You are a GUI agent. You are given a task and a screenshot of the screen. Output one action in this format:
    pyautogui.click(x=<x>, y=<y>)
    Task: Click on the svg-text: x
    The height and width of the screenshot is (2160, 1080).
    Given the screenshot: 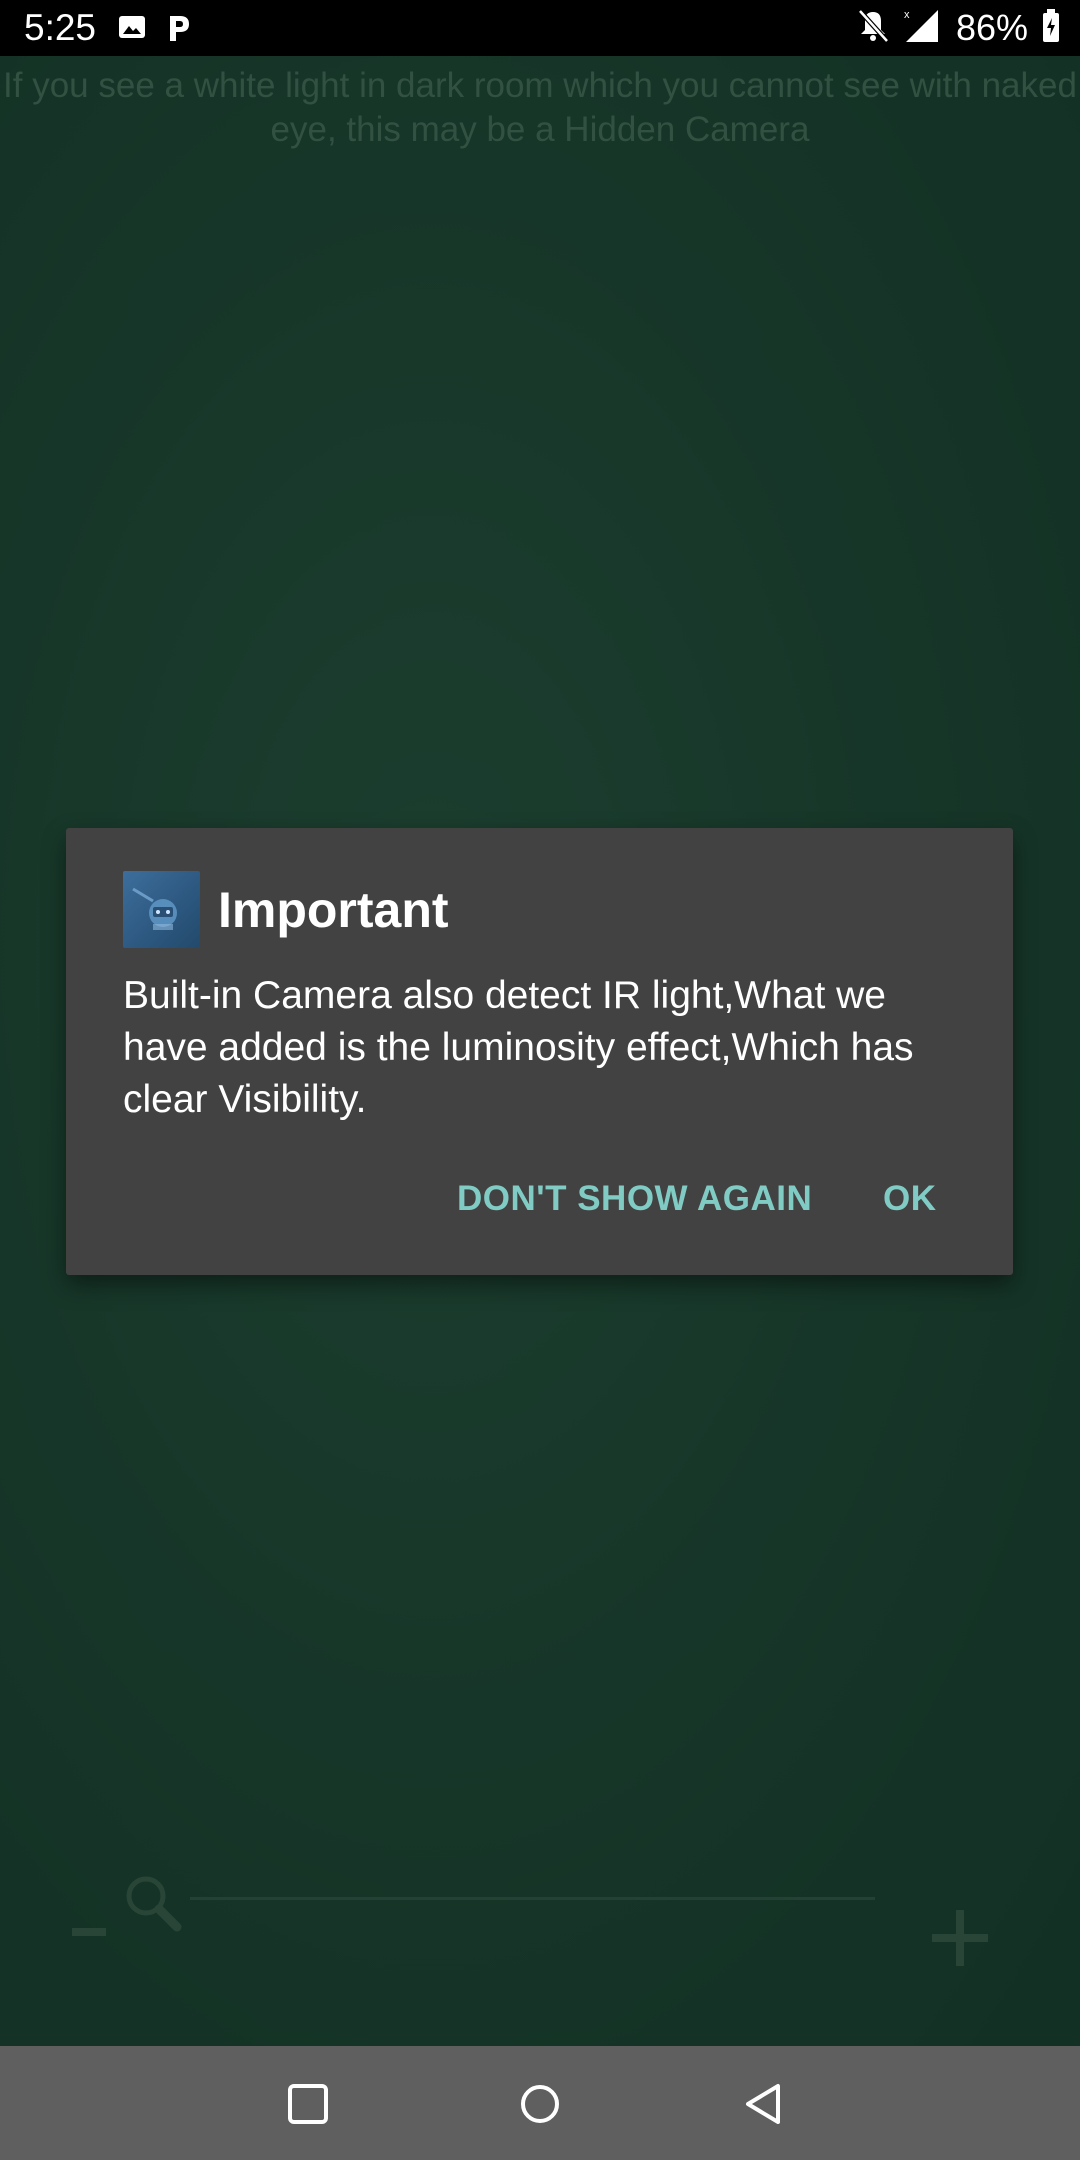 What is the action you would take?
    pyautogui.click(x=907, y=15)
    